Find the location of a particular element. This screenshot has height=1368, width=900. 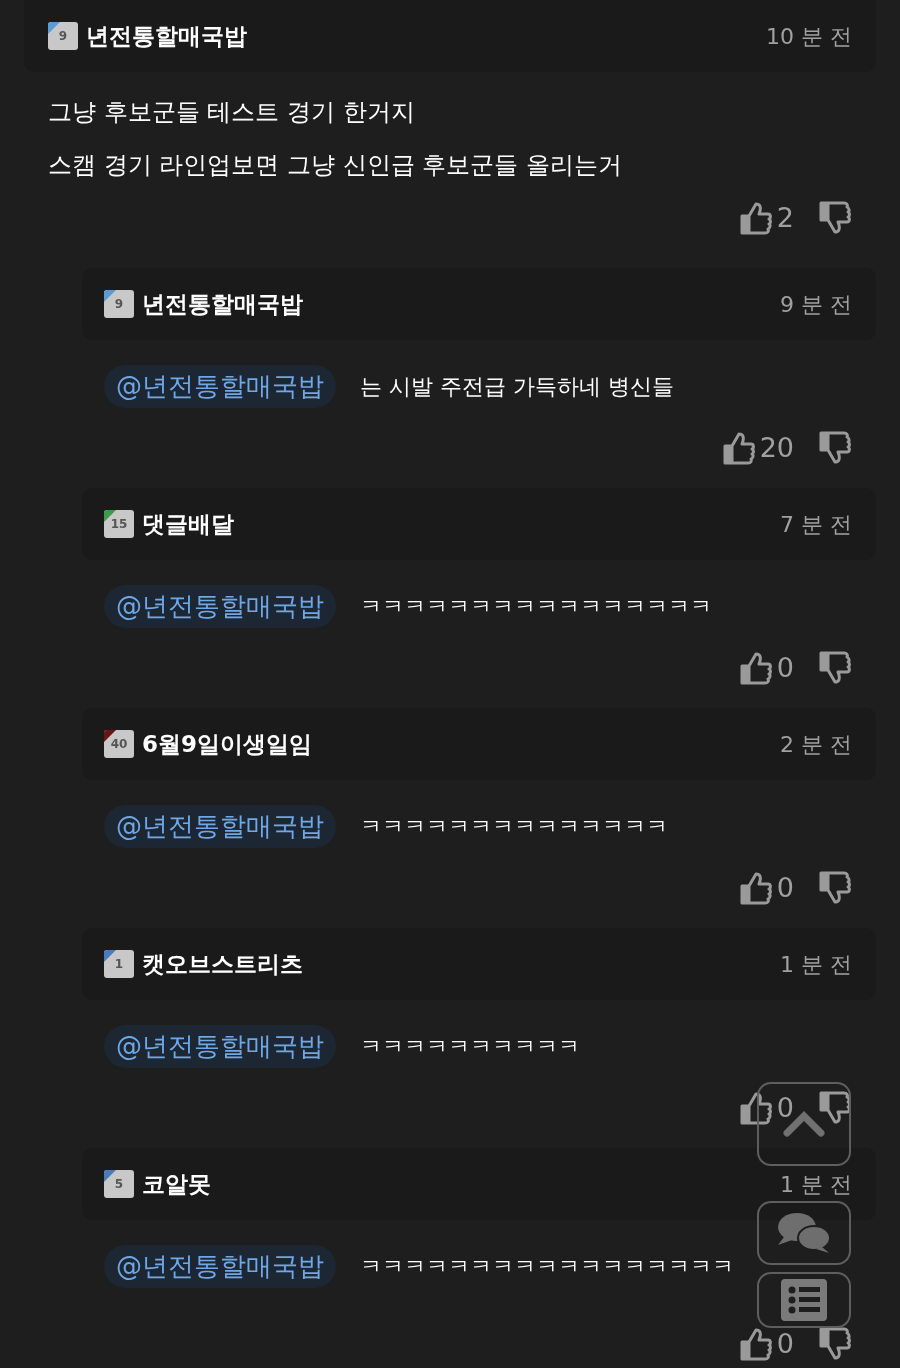

like-count: 20 is located at coordinates (776, 448).